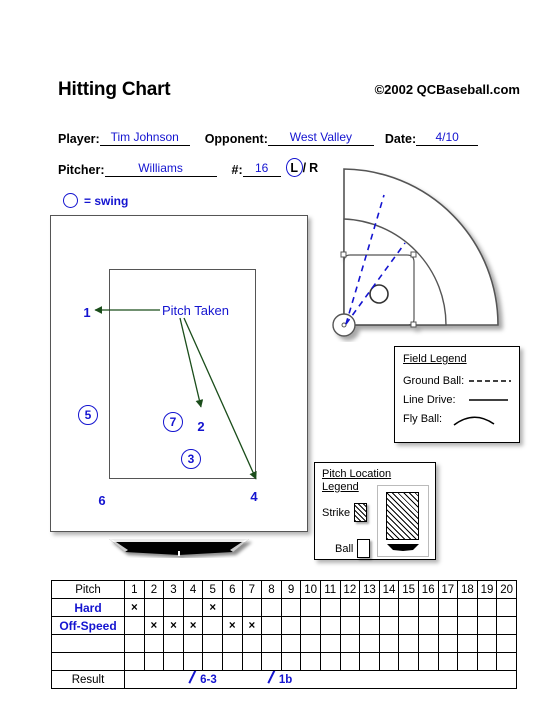 The image size is (540, 720). What do you see at coordinates (252, 625) in the screenshot?
I see `cell-Off-Speed-7: ×` at bounding box center [252, 625].